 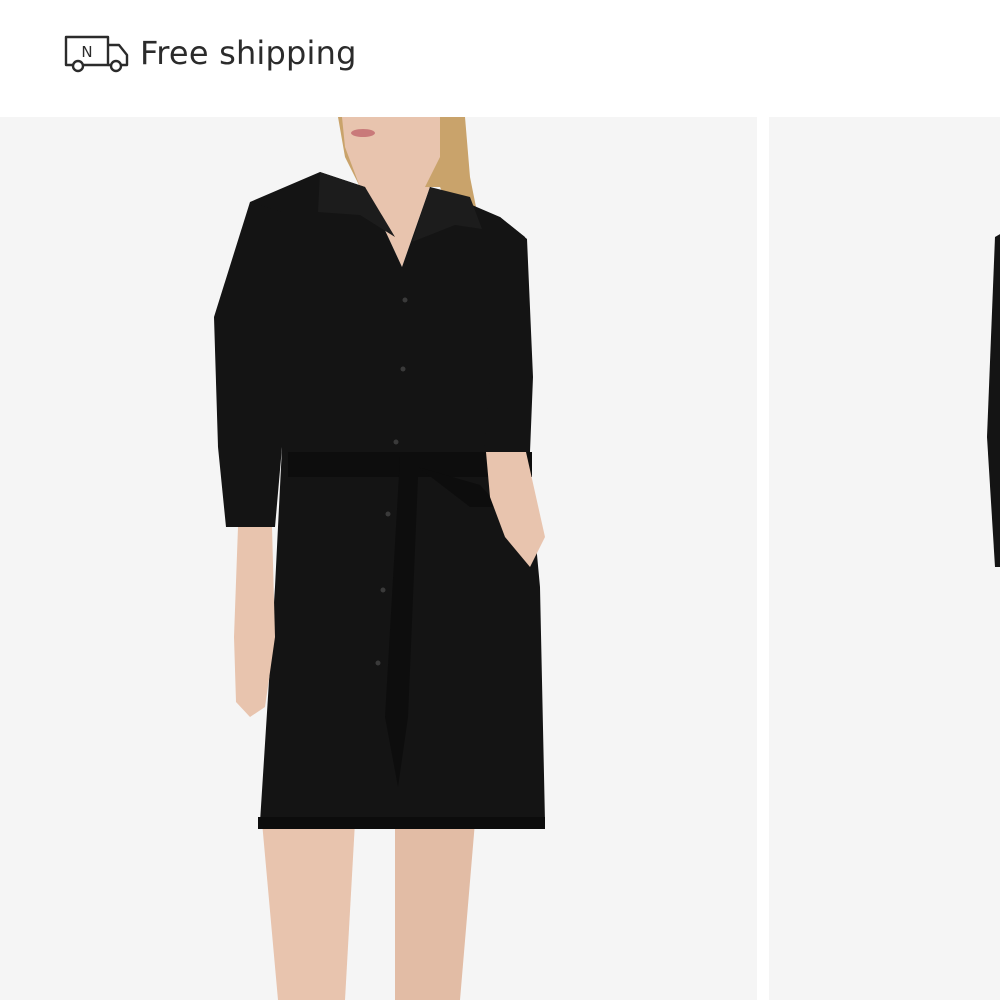 I want to click on free-shipping-label: Free shipping, so click(x=248, y=53).